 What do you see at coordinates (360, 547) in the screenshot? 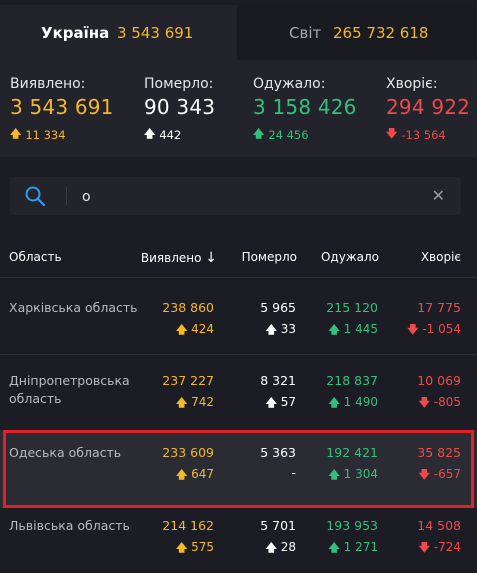
I see `row-recovered-delta: 1 271` at bounding box center [360, 547].